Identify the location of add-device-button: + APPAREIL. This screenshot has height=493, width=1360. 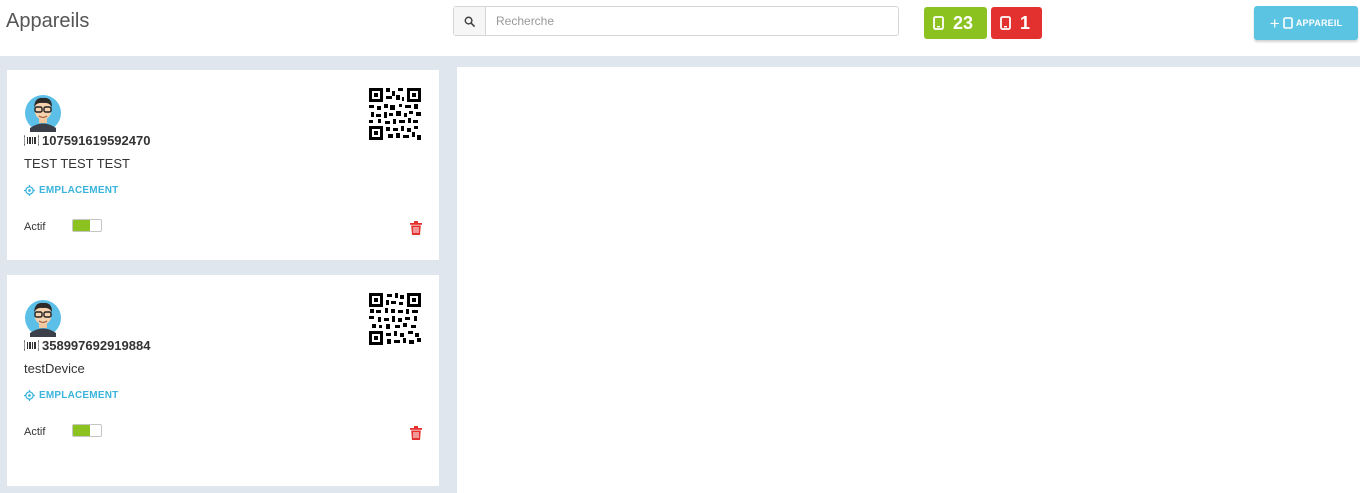
(1306, 23).